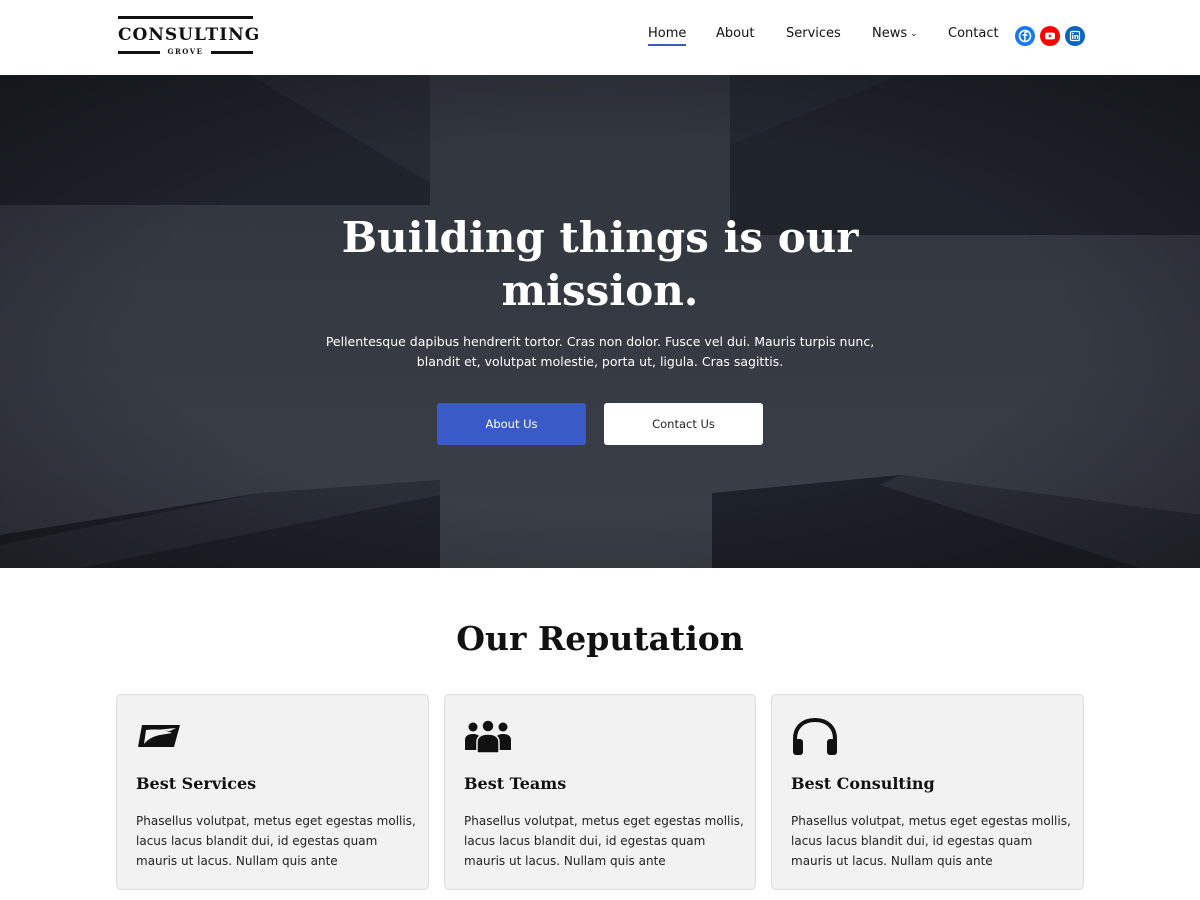 Image resolution: width=1200 pixels, height=900 pixels. I want to click on nav-news: News ⌄, so click(895, 33).